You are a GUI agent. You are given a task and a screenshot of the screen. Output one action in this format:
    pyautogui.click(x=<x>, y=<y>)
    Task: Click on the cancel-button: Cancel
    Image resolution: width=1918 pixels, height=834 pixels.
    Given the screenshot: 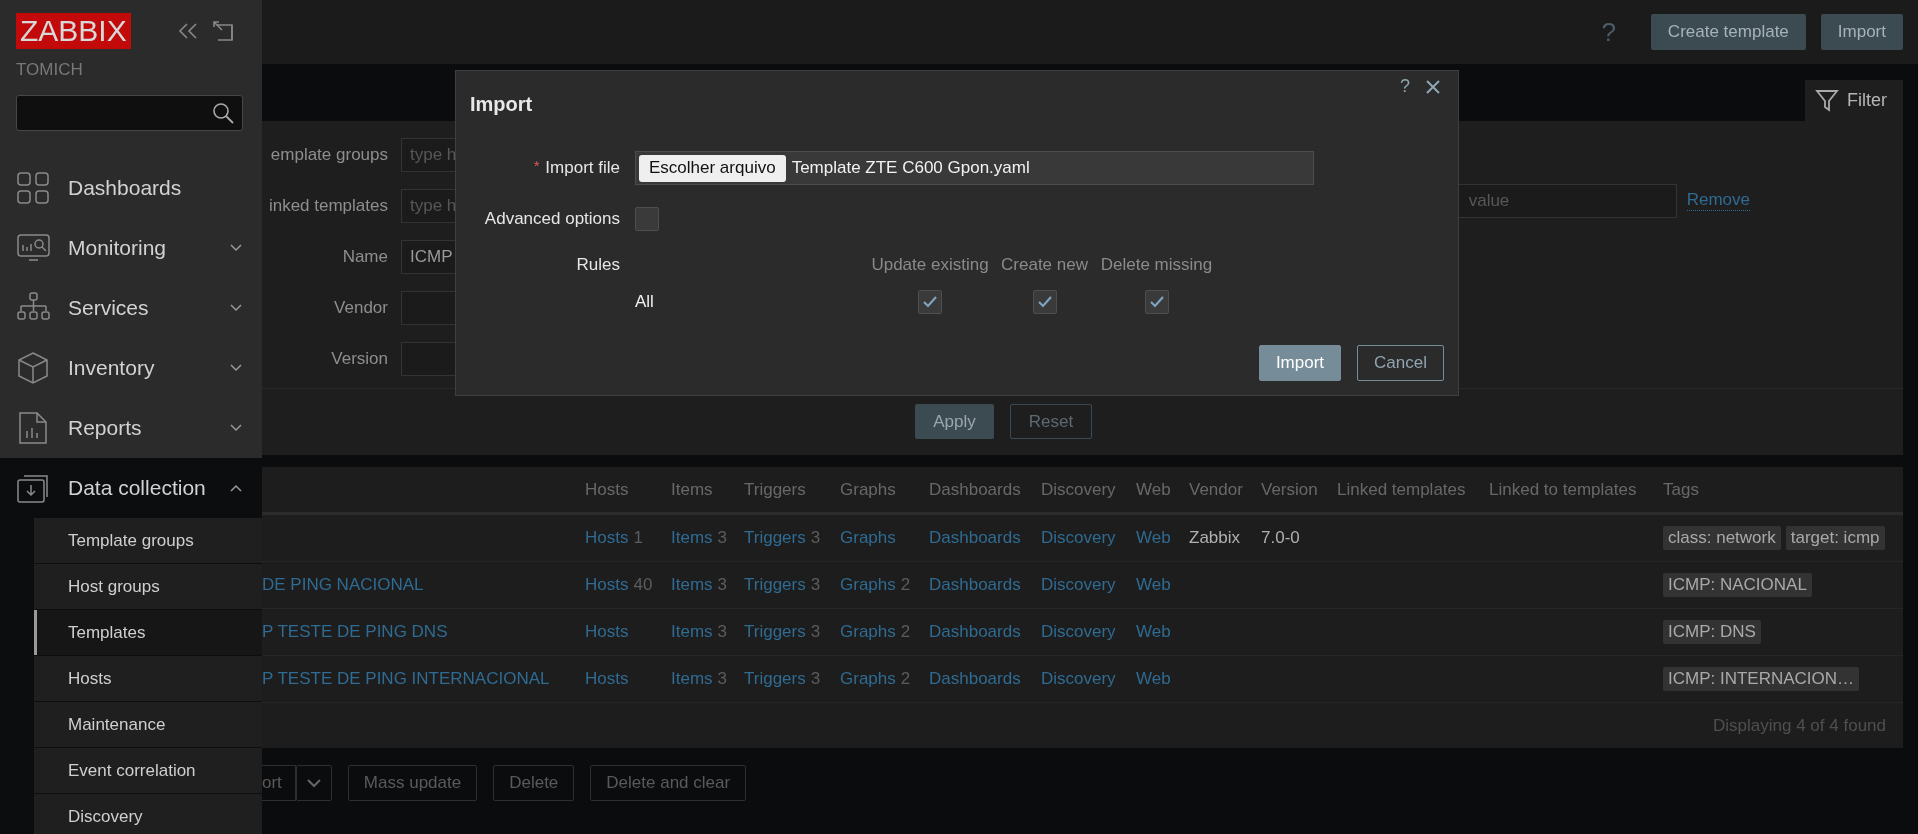 What is the action you would take?
    pyautogui.click(x=1400, y=363)
    